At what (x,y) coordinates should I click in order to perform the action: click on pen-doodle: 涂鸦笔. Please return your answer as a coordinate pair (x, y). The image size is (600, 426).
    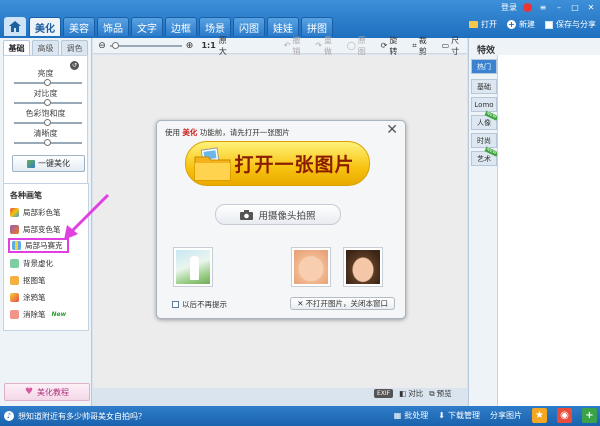
    Looking at the image, I should click on (28, 297).